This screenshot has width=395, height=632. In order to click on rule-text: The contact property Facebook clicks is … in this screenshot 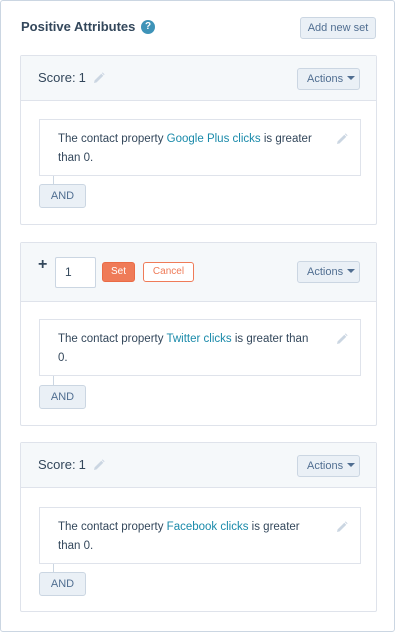, I will do `click(188, 537)`.